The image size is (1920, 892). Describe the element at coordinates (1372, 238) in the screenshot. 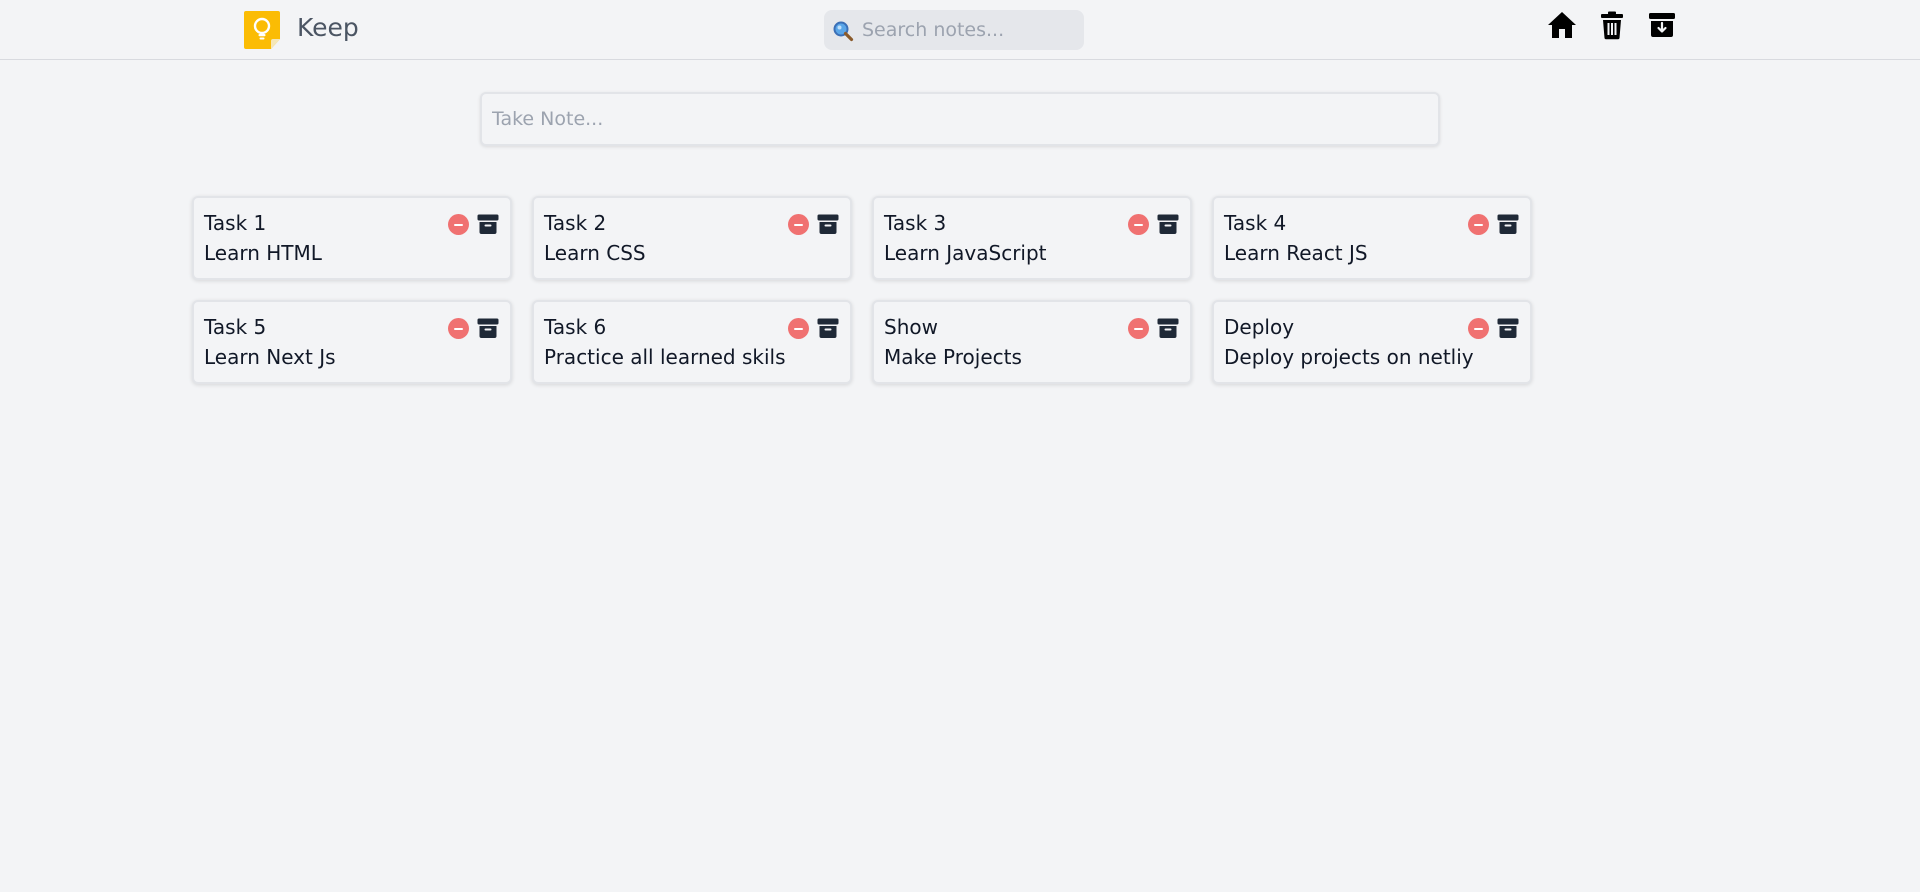

I see `note-card: Task 4 Learn React JS` at that location.